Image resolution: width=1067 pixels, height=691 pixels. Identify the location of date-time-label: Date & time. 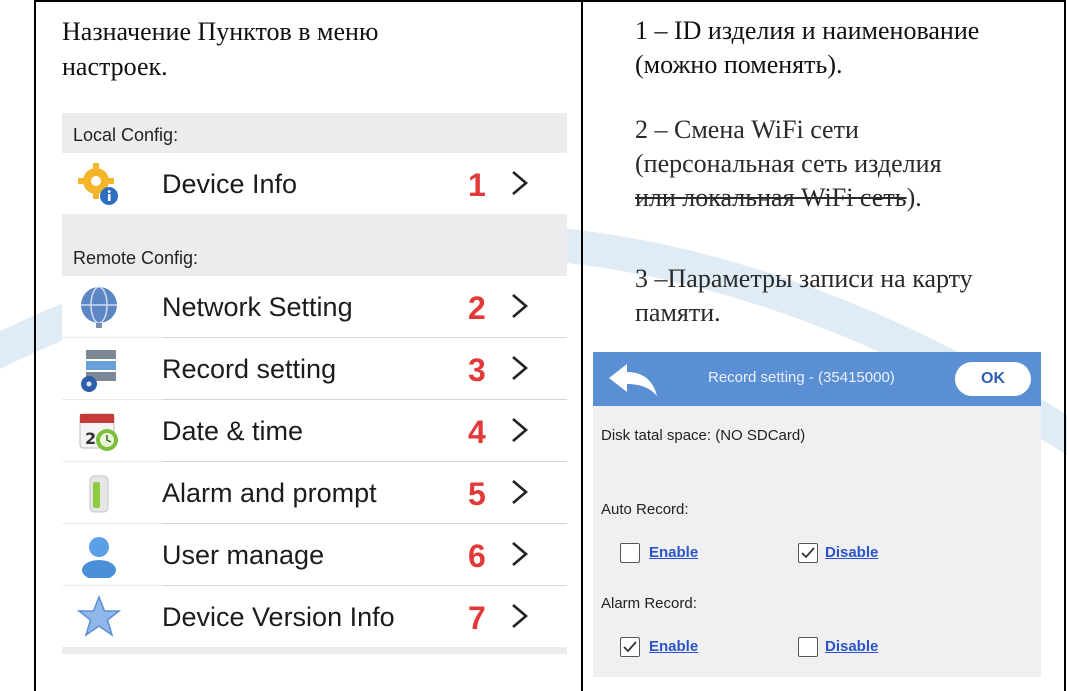
(233, 431).